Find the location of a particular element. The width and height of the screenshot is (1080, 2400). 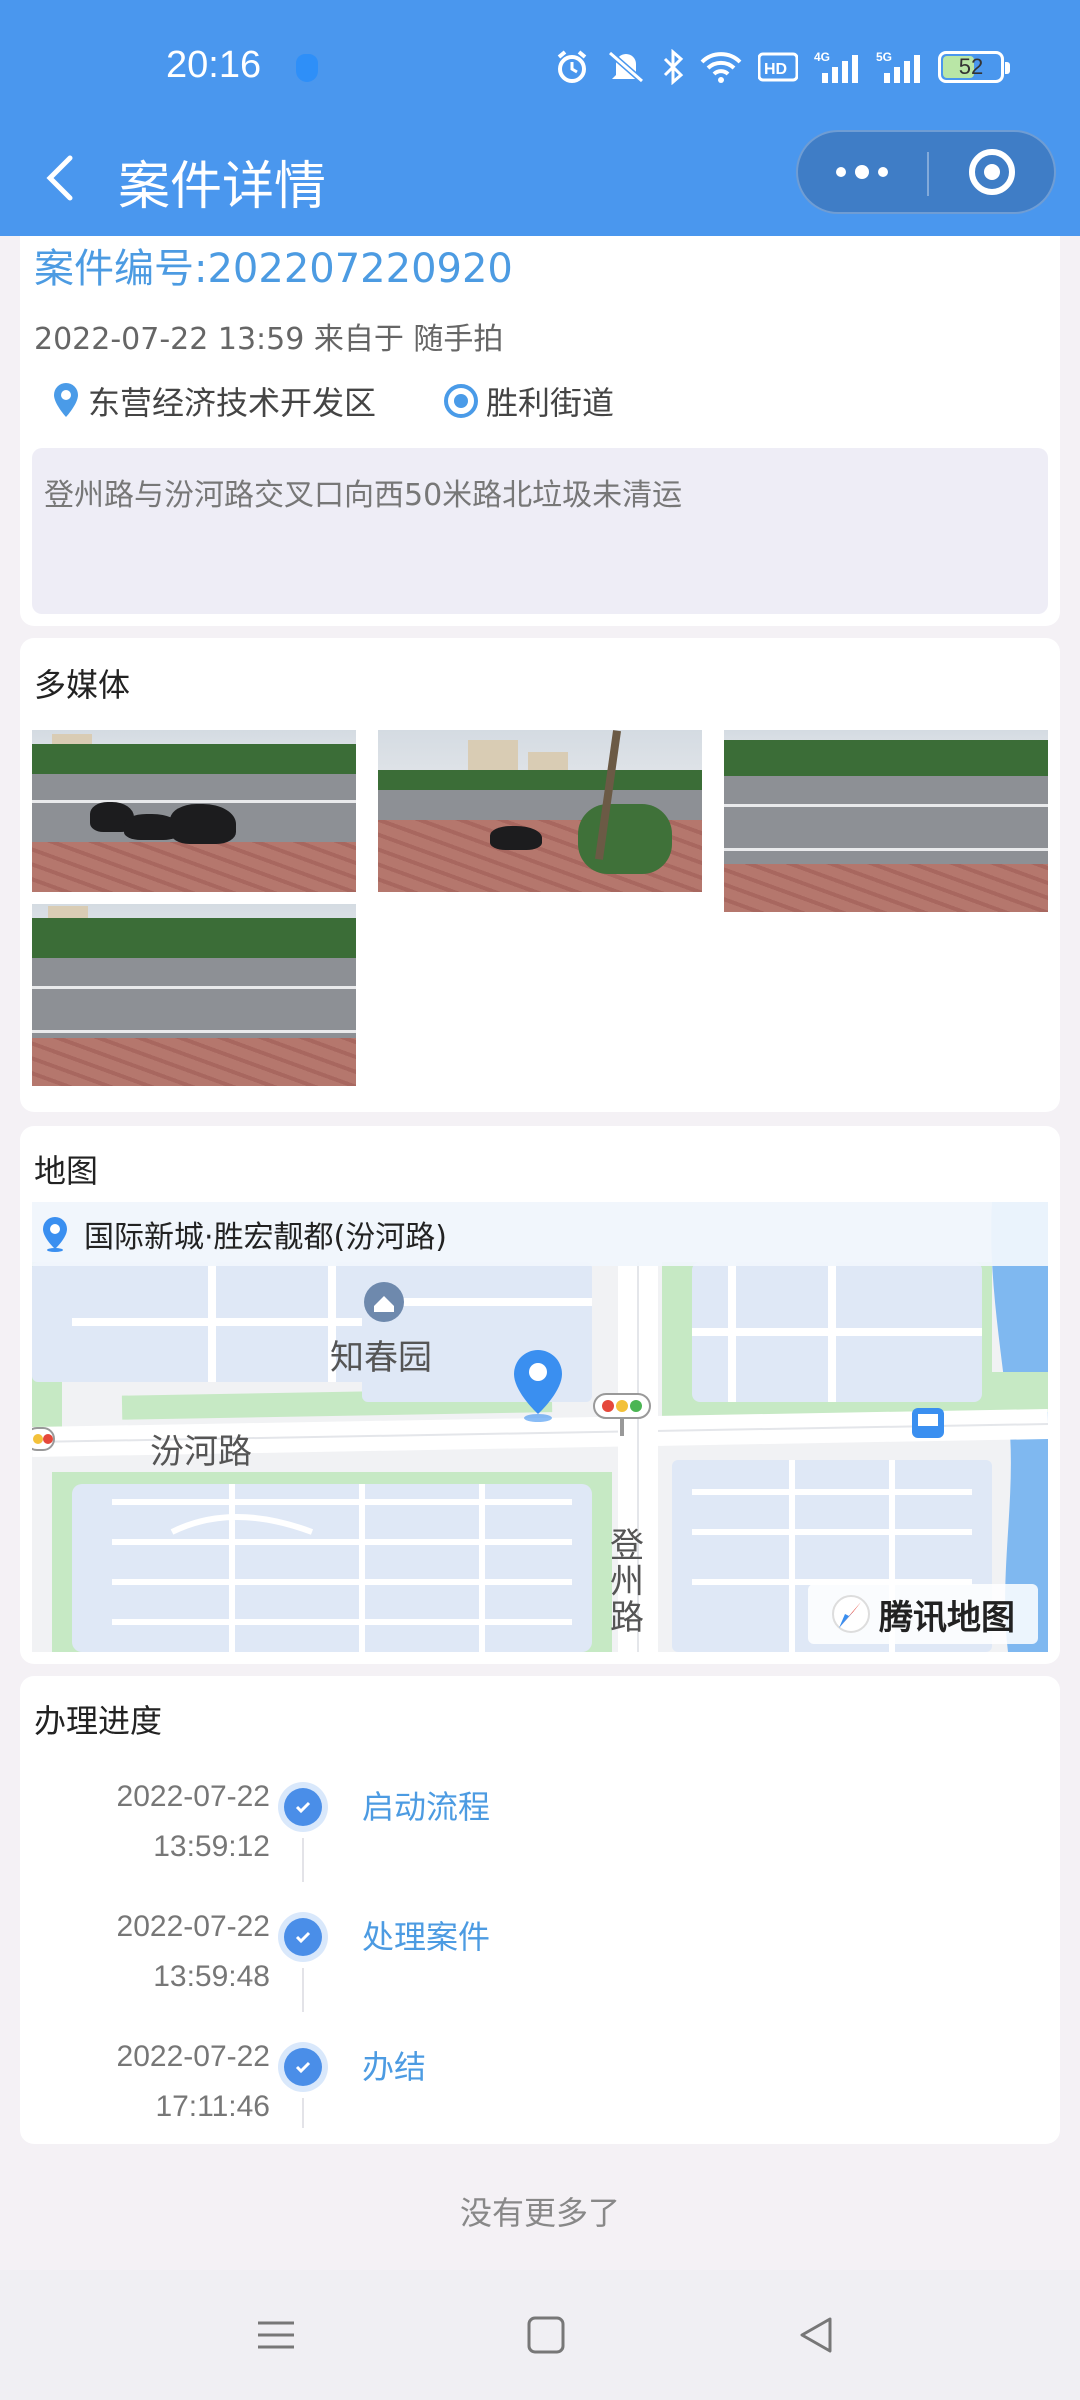

step-time: 13:59:48 is located at coordinates (211, 1976).